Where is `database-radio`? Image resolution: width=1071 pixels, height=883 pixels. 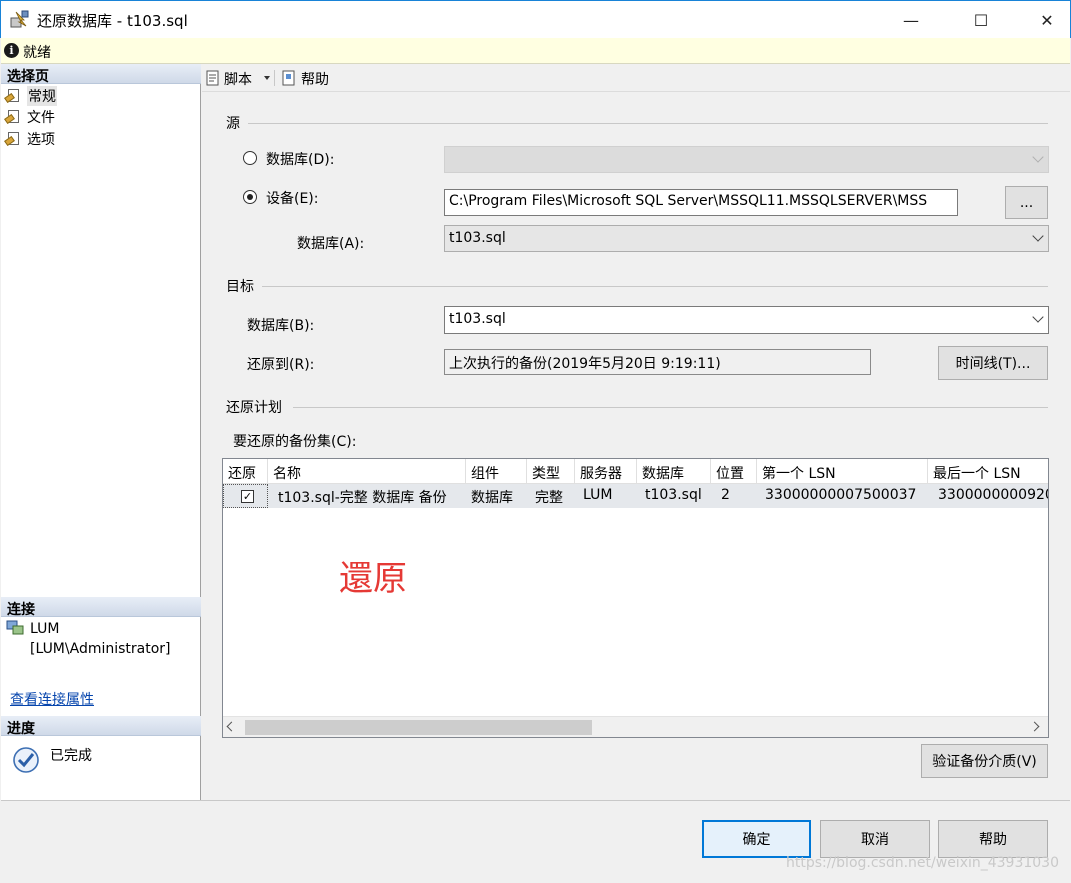 database-radio is located at coordinates (250, 158).